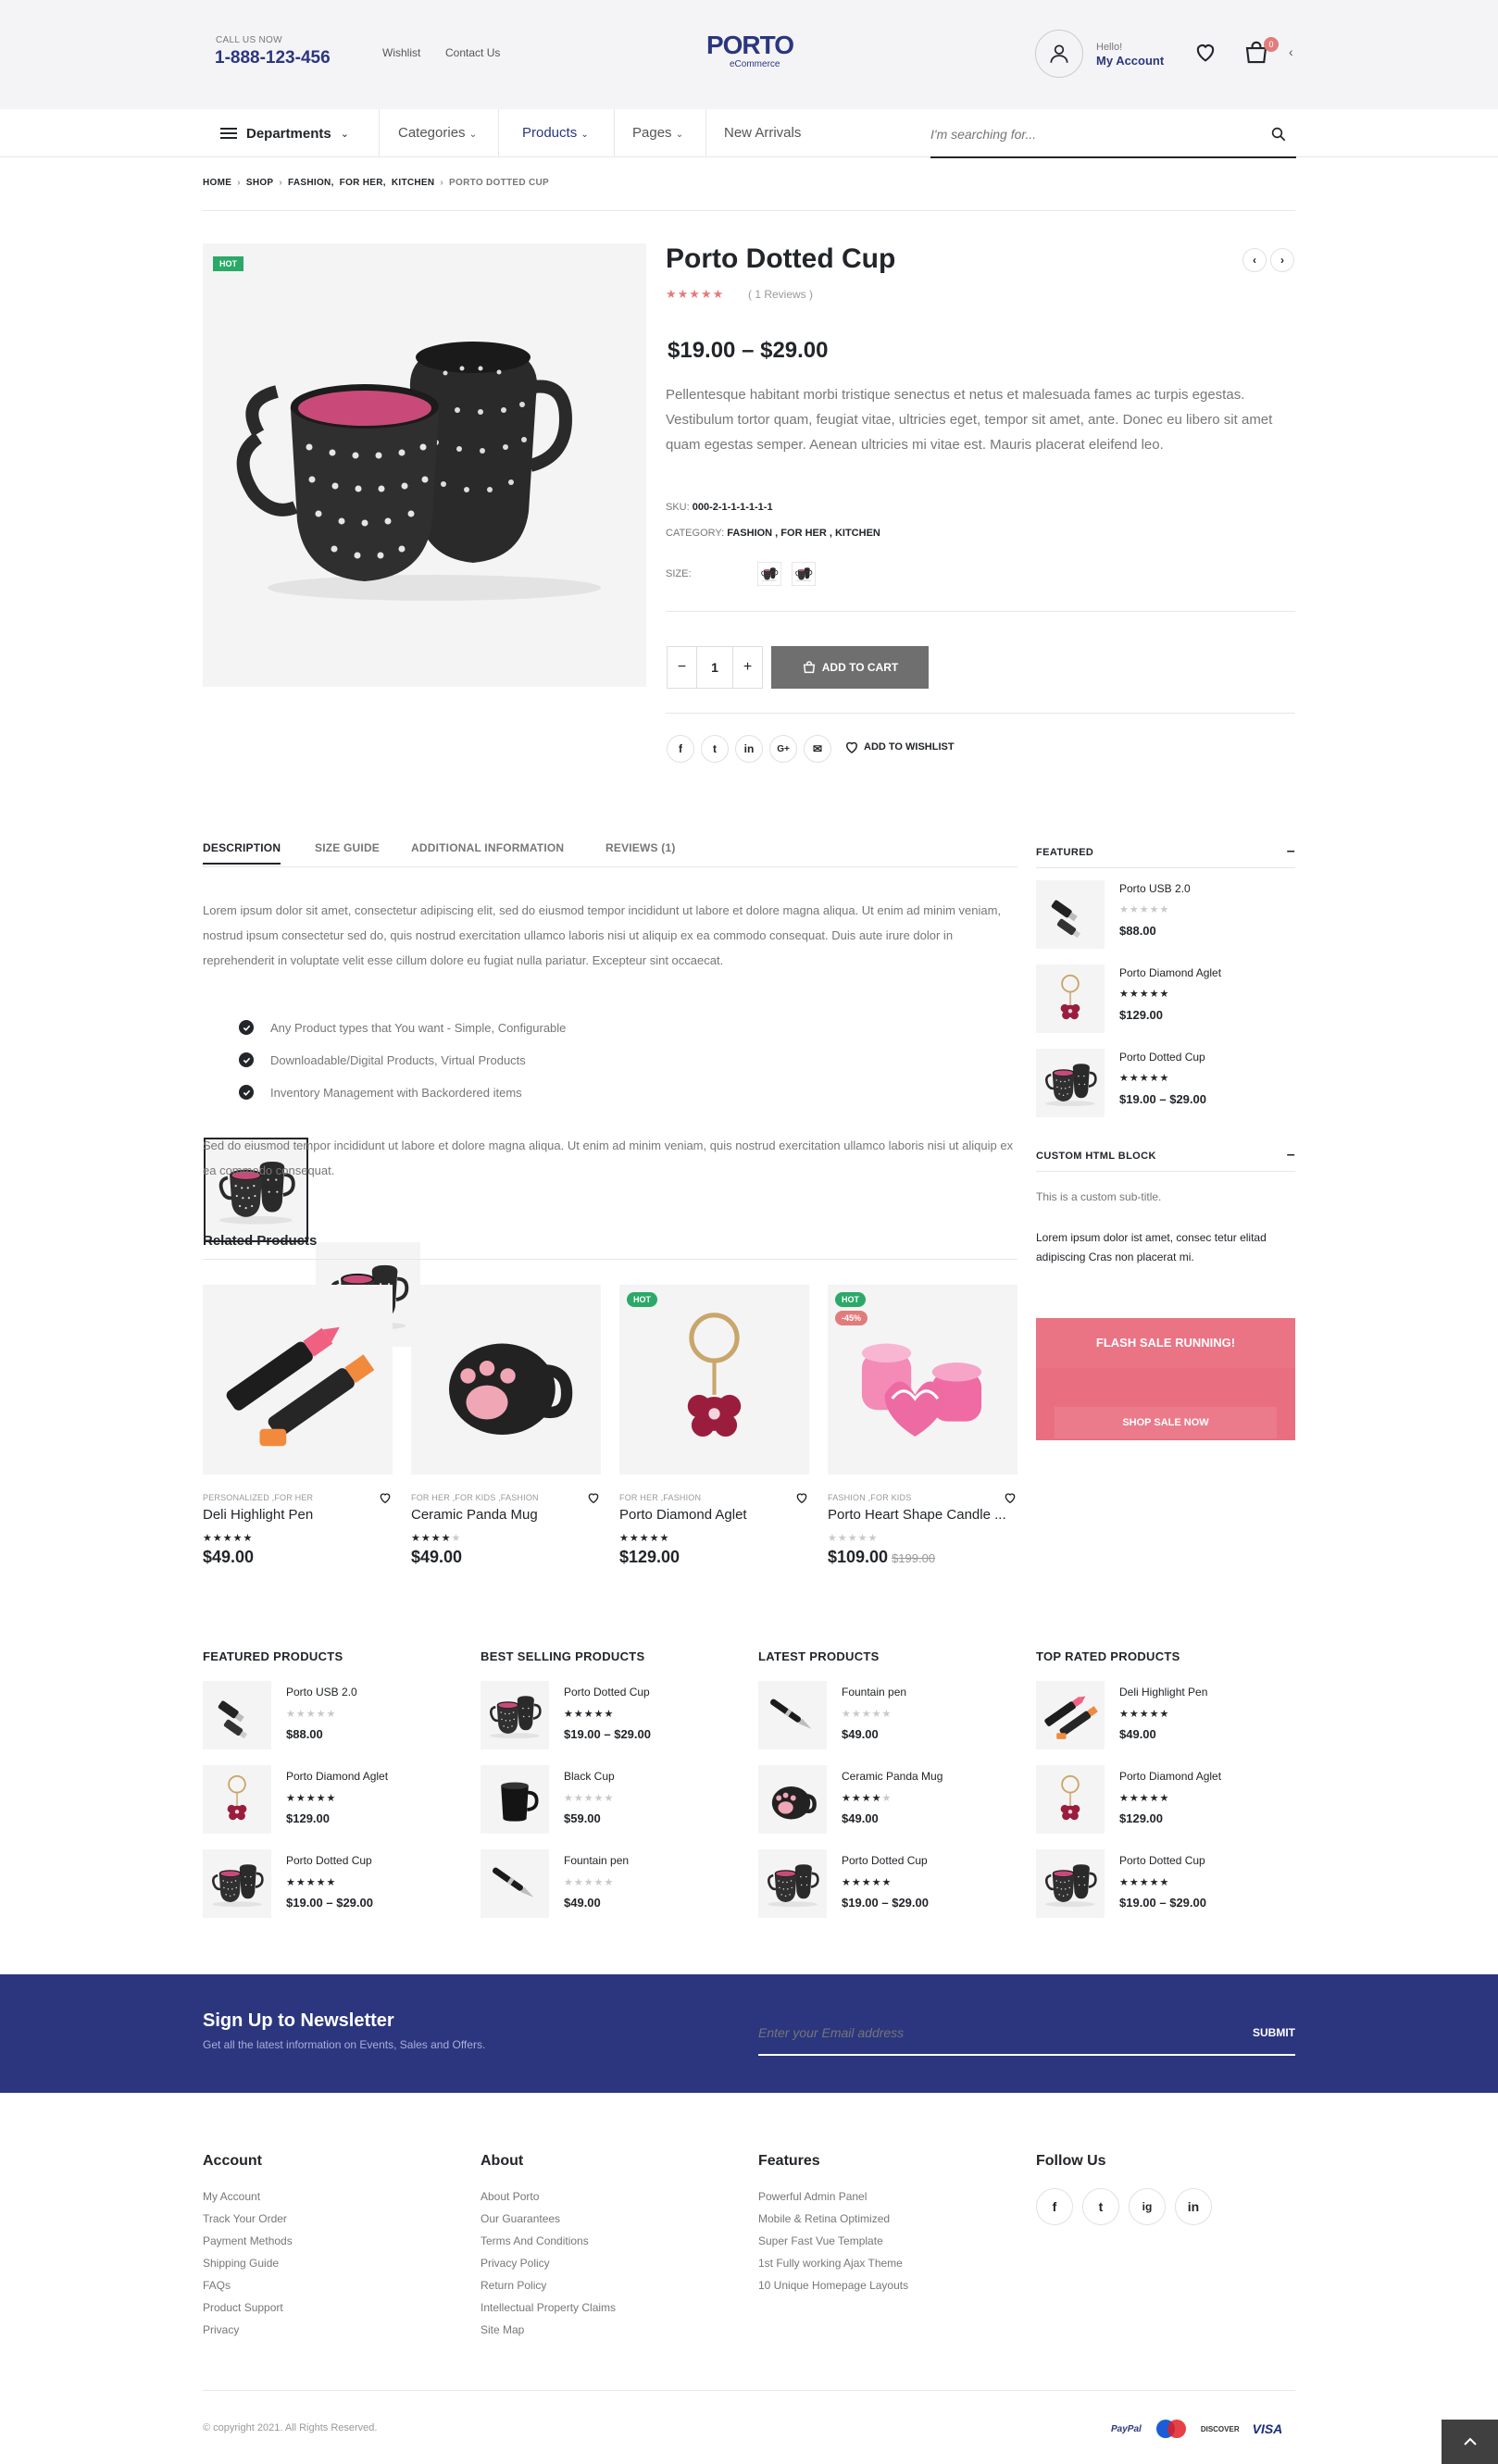  What do you see at coordinates (892, 1776) in the screenshot?
I see `product-name: Ceramic Panda Mug` at bounding box center [892, 1776].